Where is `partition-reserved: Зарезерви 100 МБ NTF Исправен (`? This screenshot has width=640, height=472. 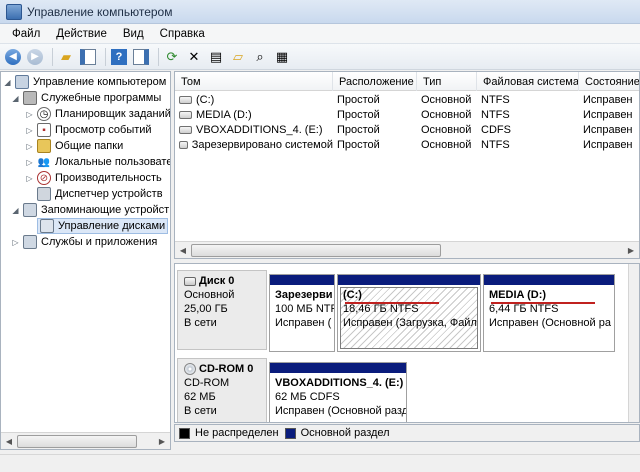
partition-reserved: Зарезерви 100 МБ NTF Исправен ( is located at coordinates (302, 313).